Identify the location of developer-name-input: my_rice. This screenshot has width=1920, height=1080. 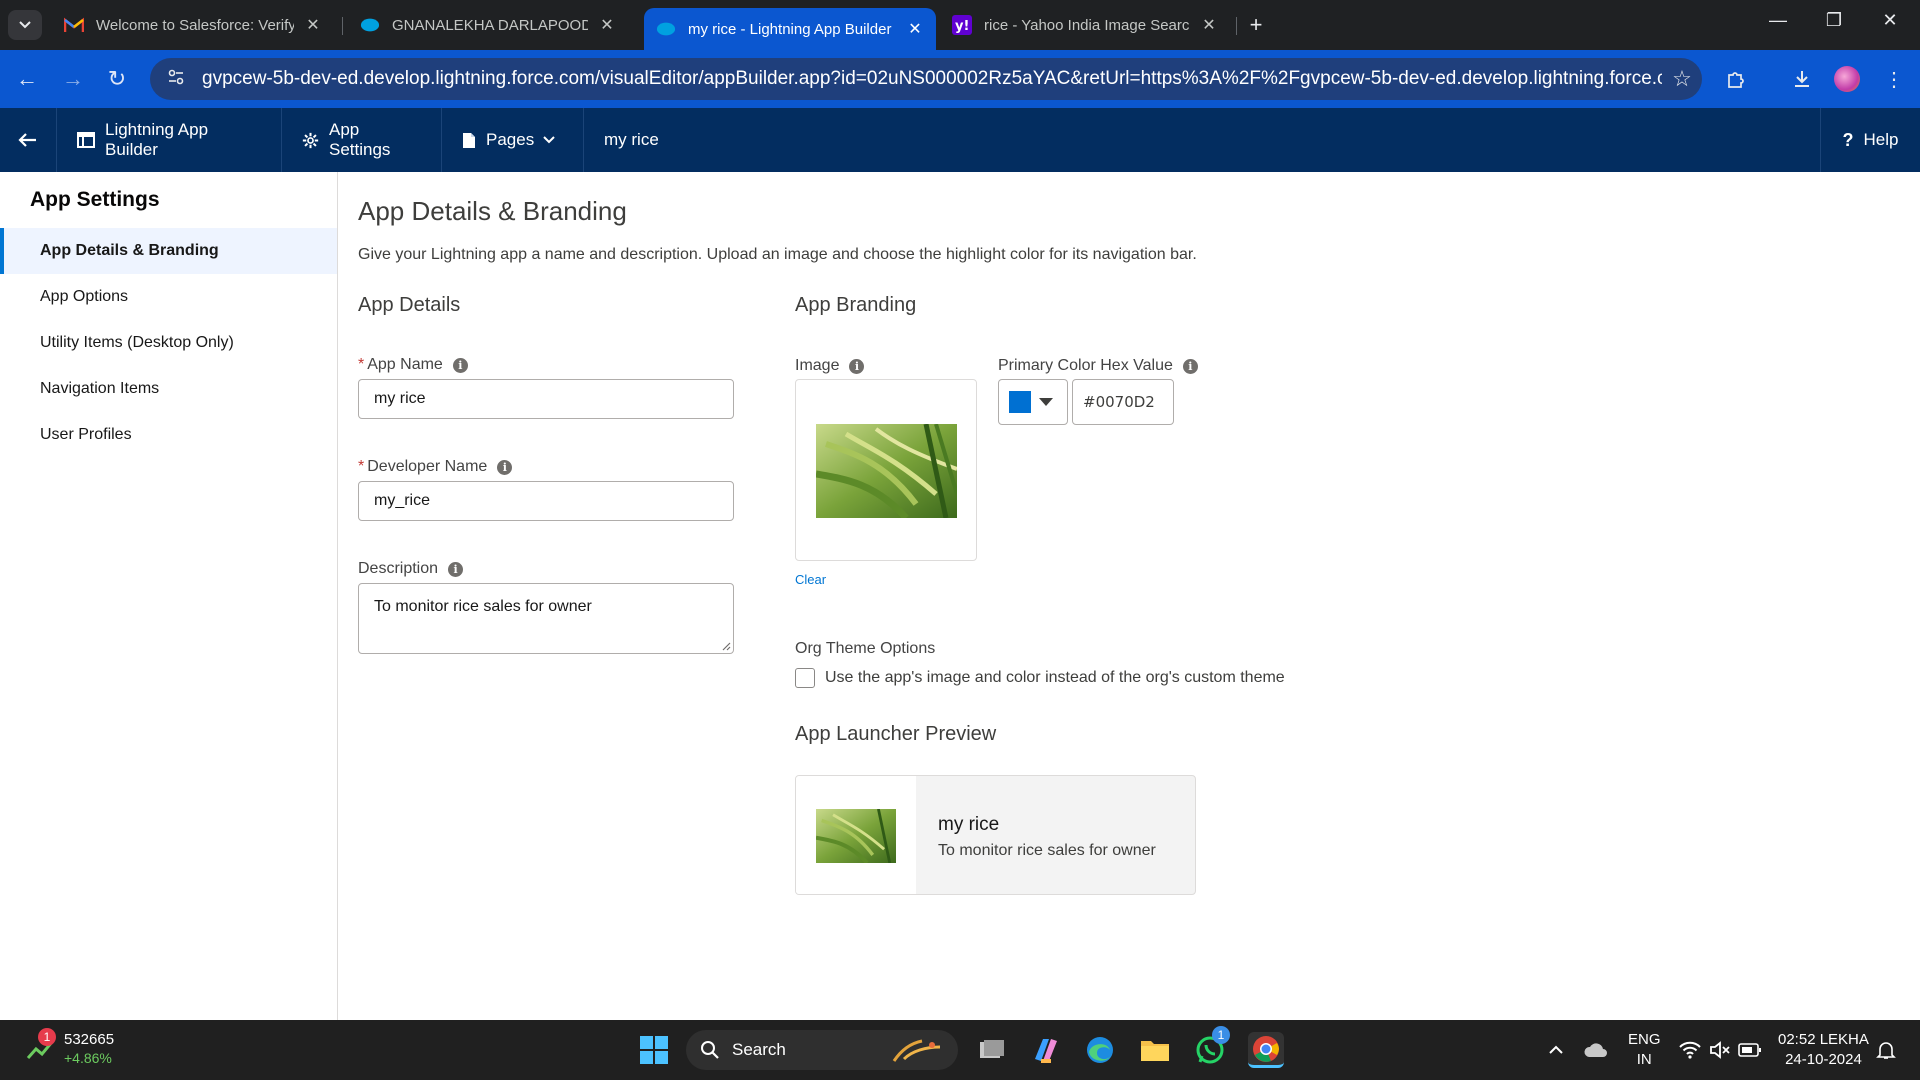
(546, 501).